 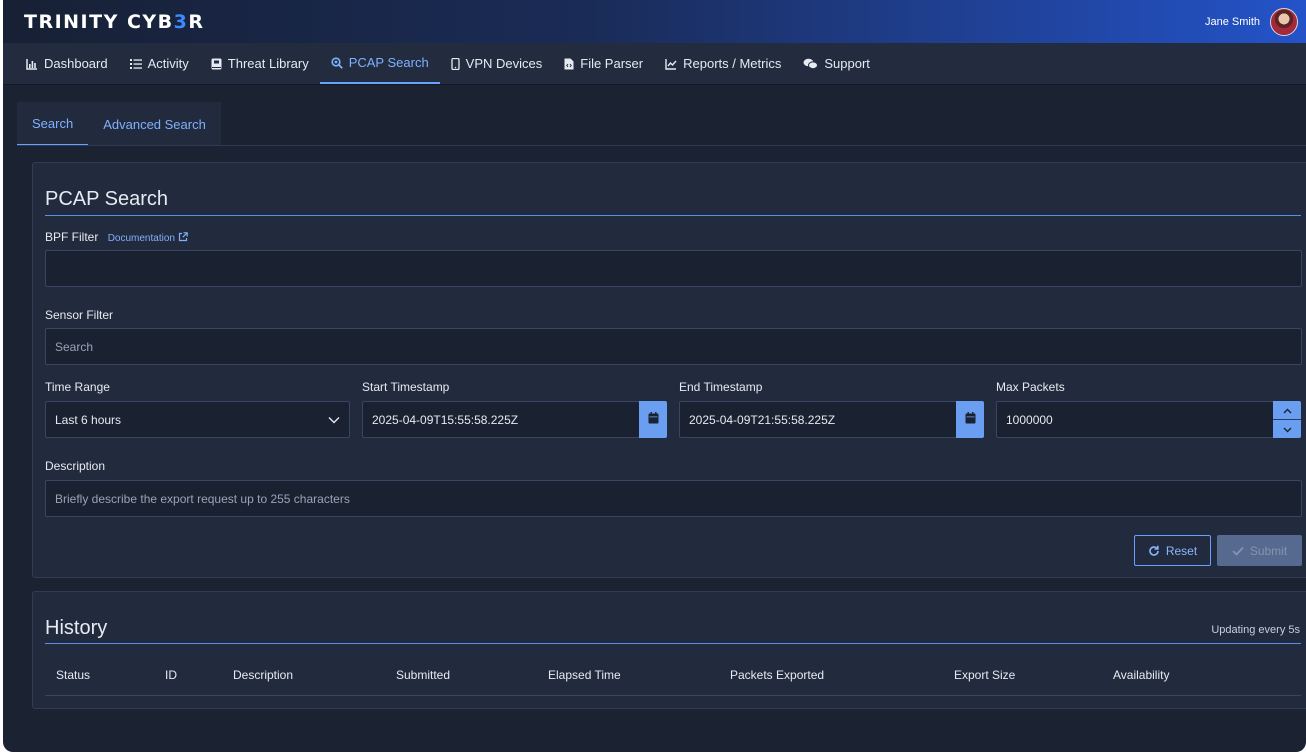 I want to click on time-range-value: Last 6 hours, so click(x=88, y=419).